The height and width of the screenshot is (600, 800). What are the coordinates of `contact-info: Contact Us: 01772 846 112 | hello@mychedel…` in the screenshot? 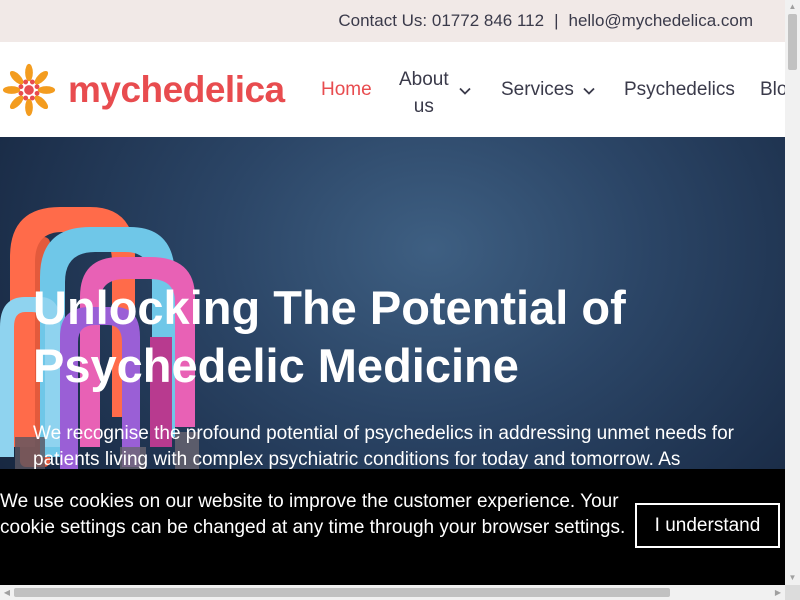 It's located at (545, 21).